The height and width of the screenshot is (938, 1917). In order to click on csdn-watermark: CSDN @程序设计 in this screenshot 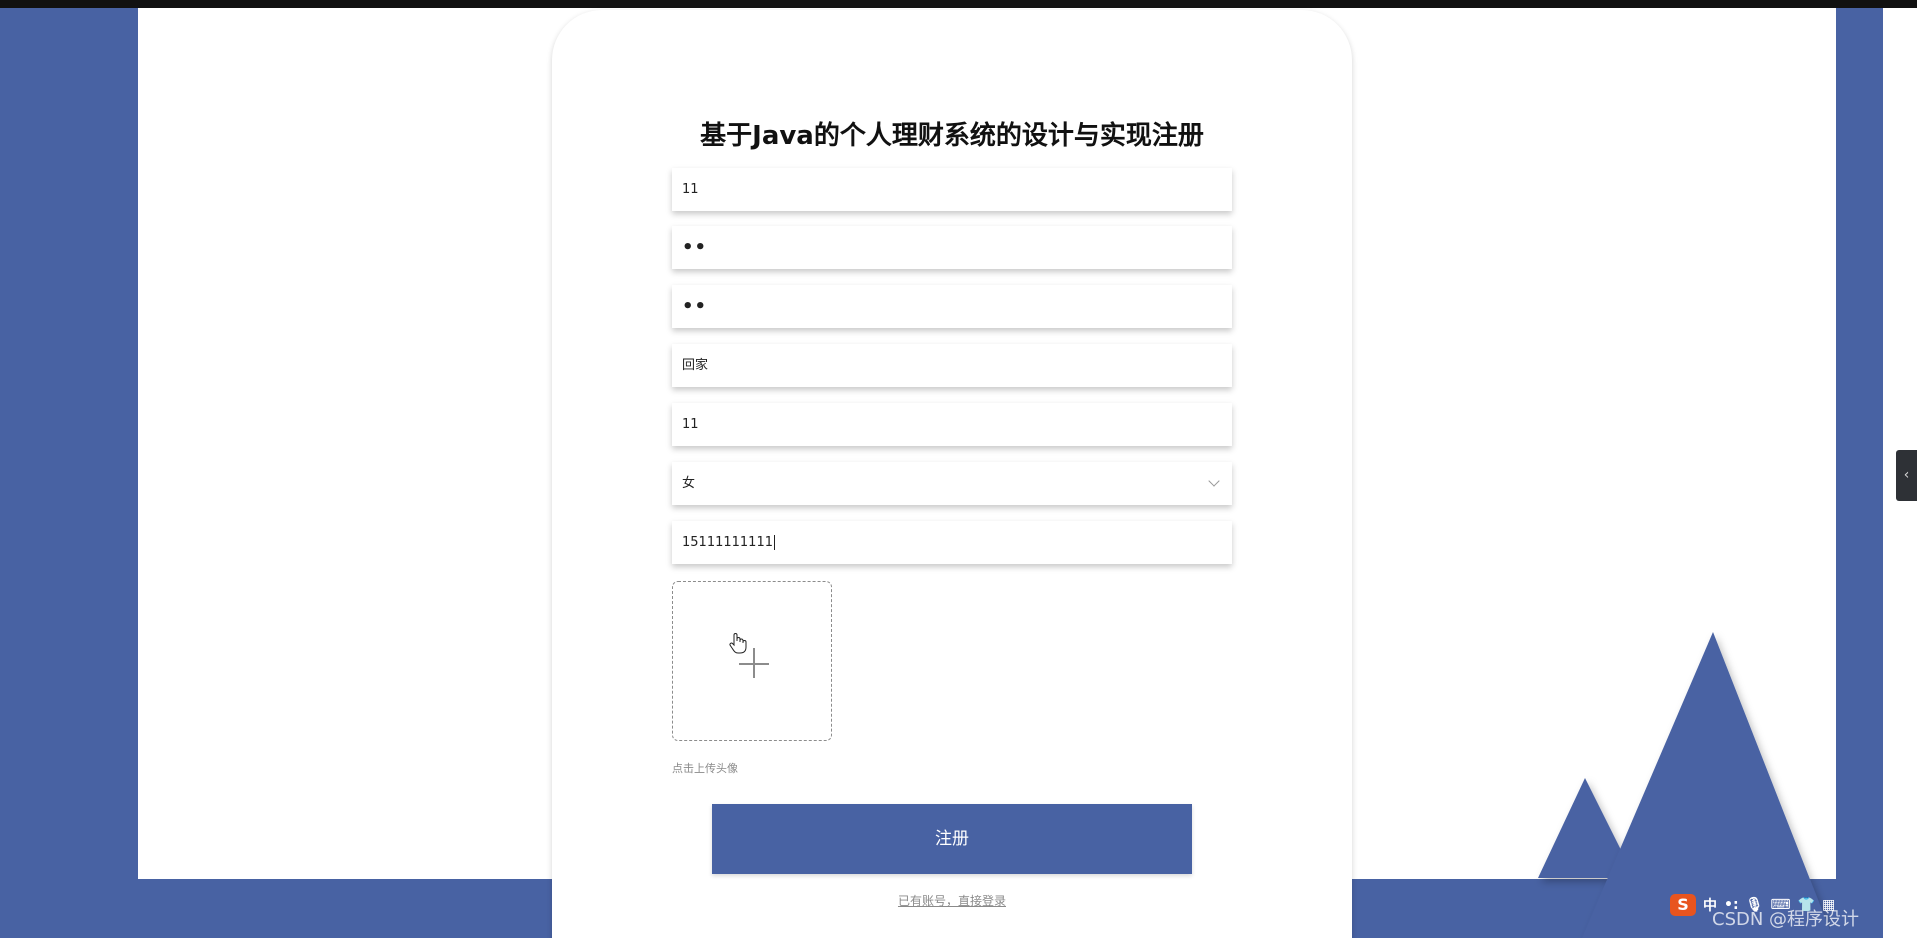, I will do `click(1786, 919)`.